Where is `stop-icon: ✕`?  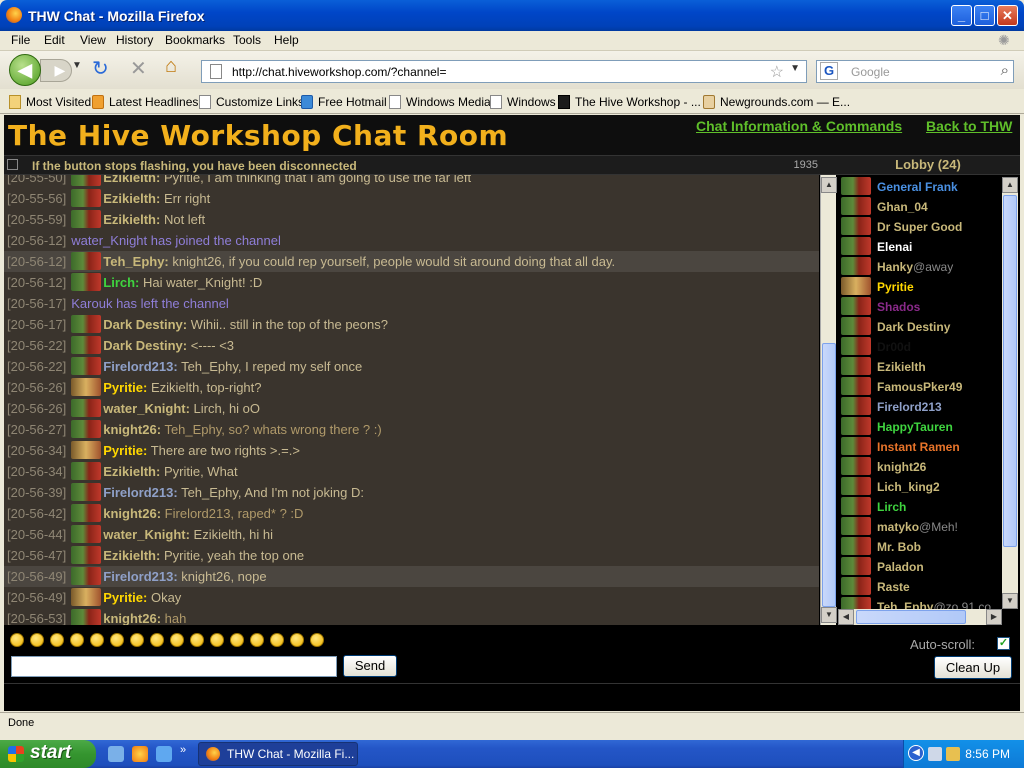 stop-icon: ✕ is located at coordinates (138, 68).